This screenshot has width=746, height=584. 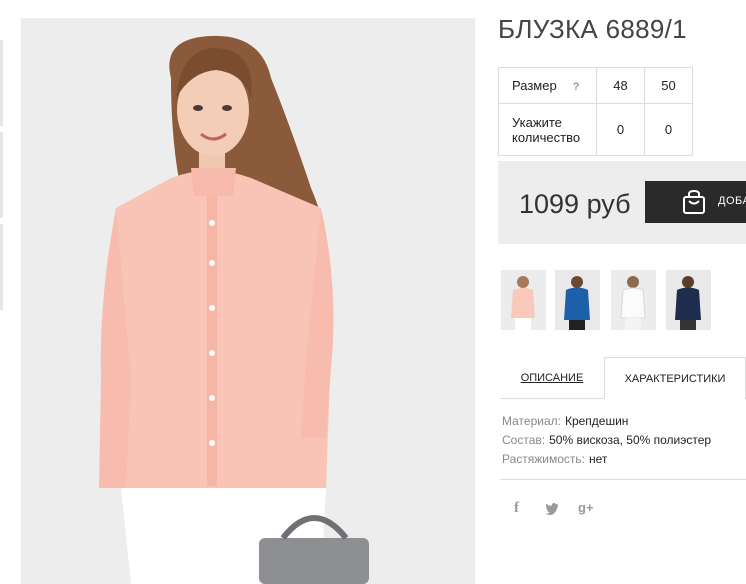 I want to click on size-quantity-table: Размер? 48 50 Укажите количество 0 0, so click(x=595, y=111).